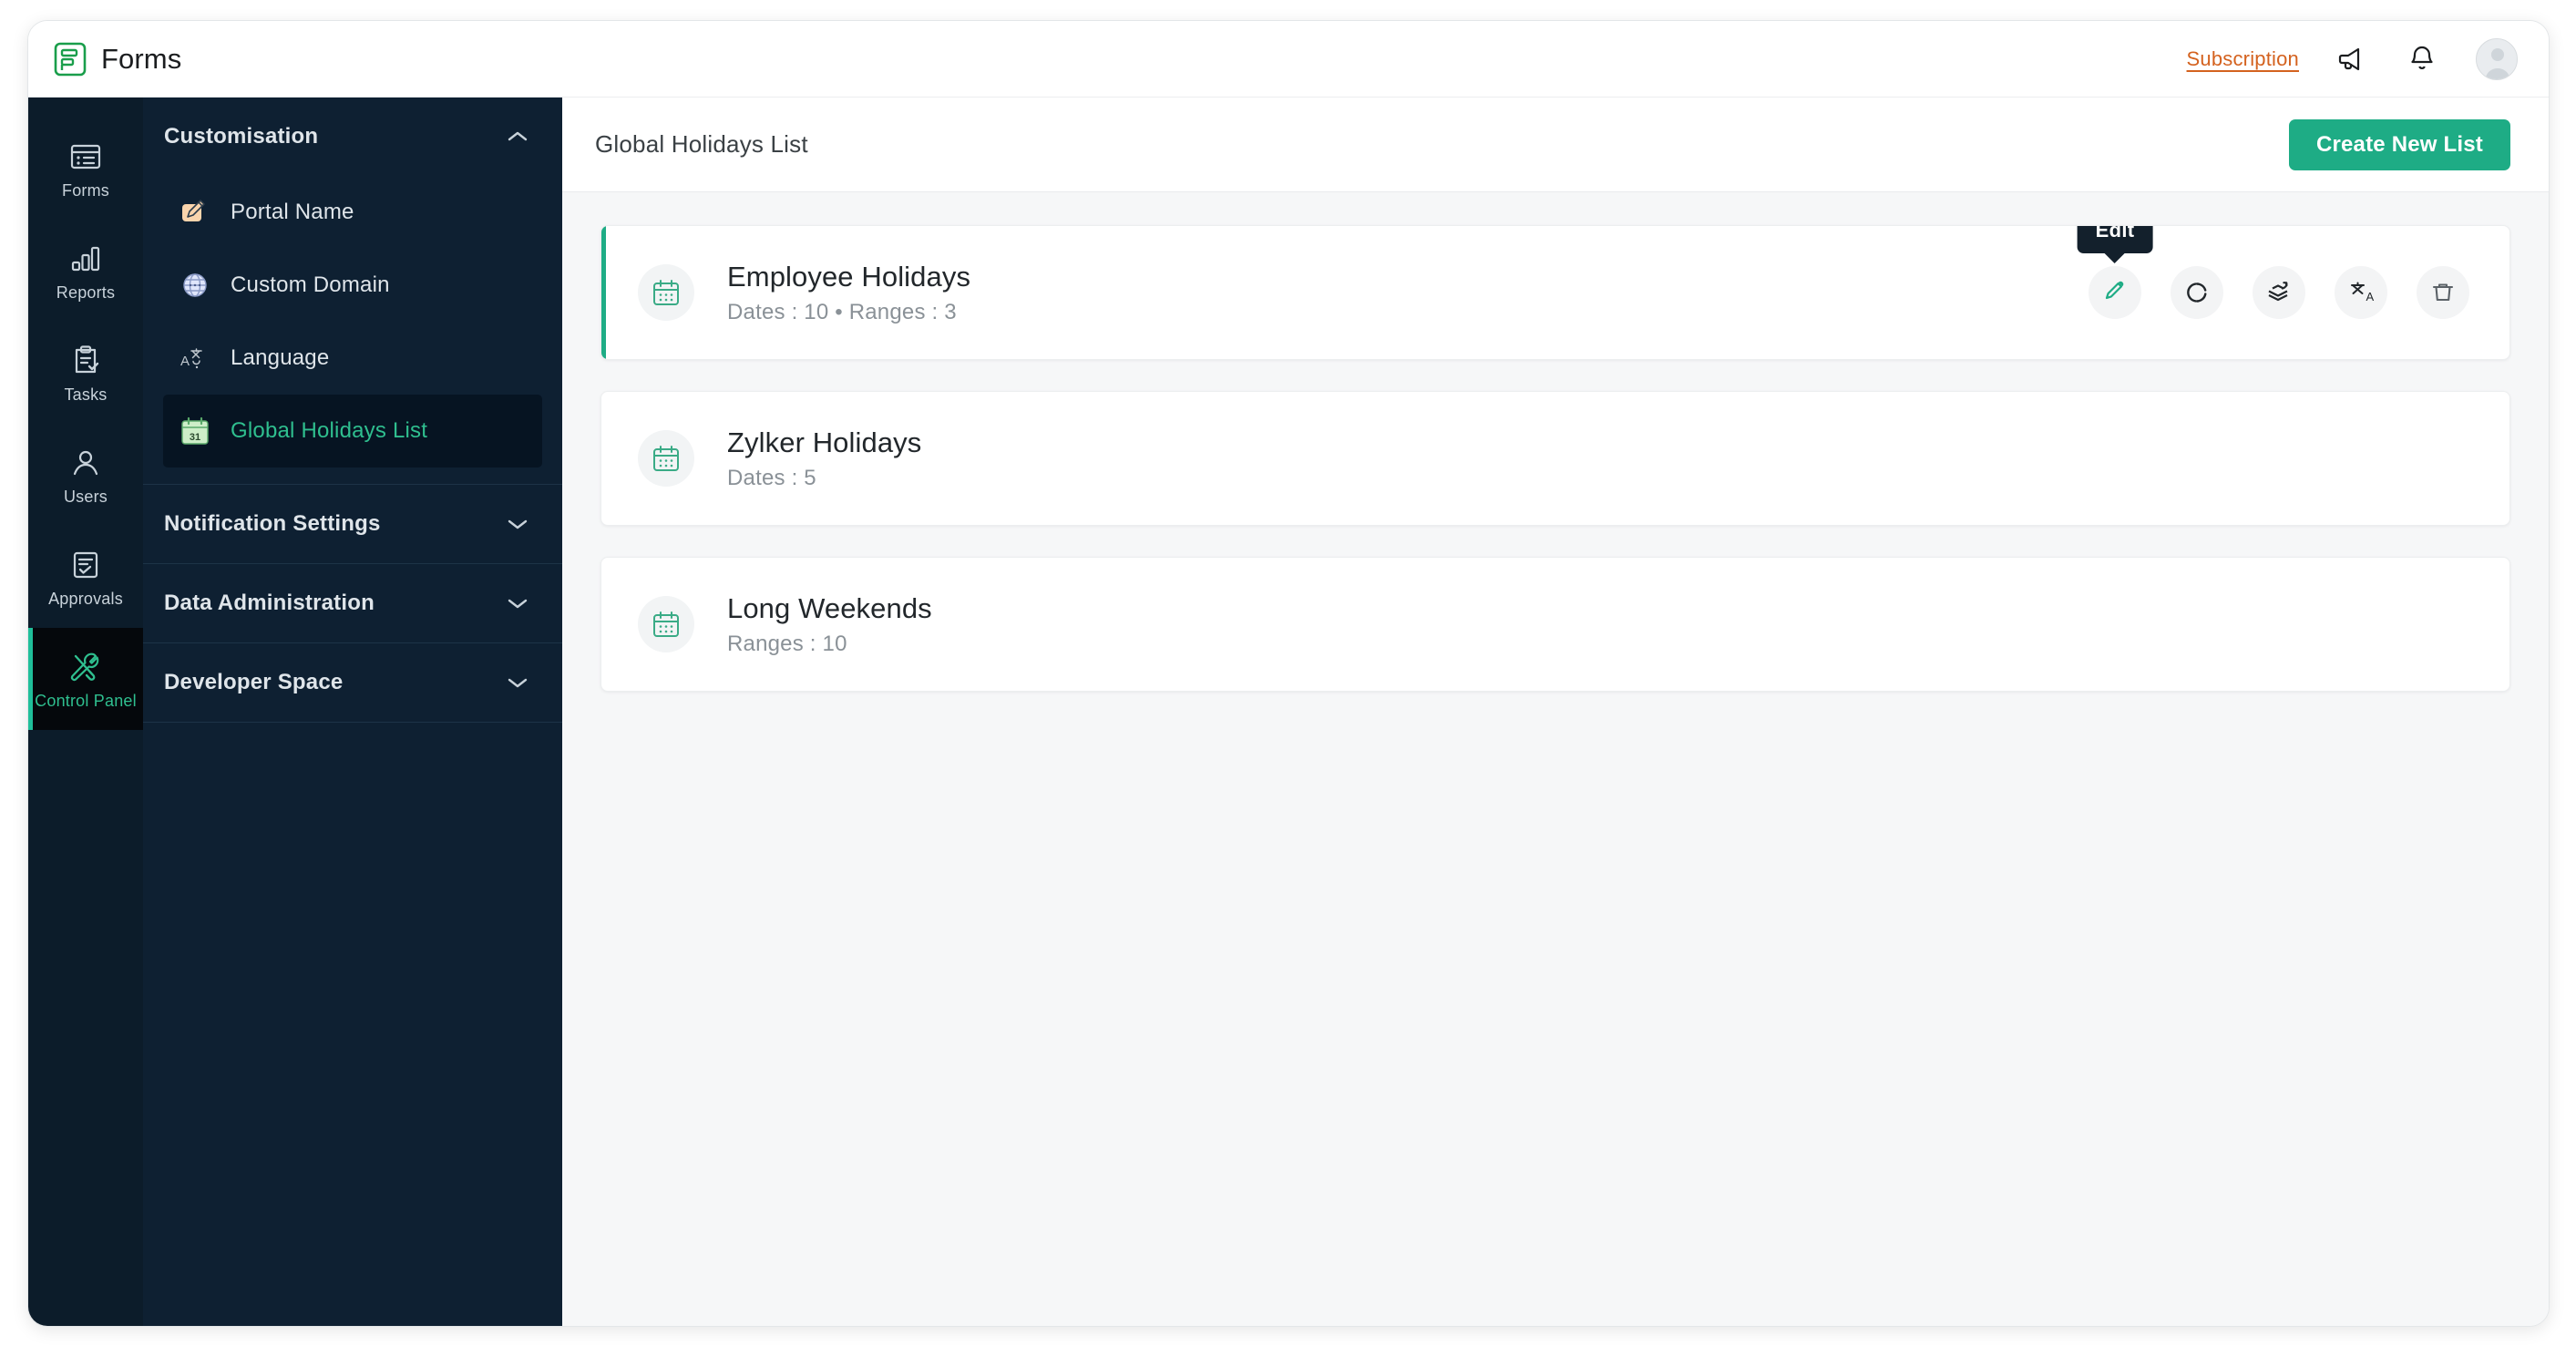 The image size is (2576, 1356). What do you see at coordinates (518, 136) in the screenshot?
I see `chevron-up-icon` at bounding box center [518, 136].